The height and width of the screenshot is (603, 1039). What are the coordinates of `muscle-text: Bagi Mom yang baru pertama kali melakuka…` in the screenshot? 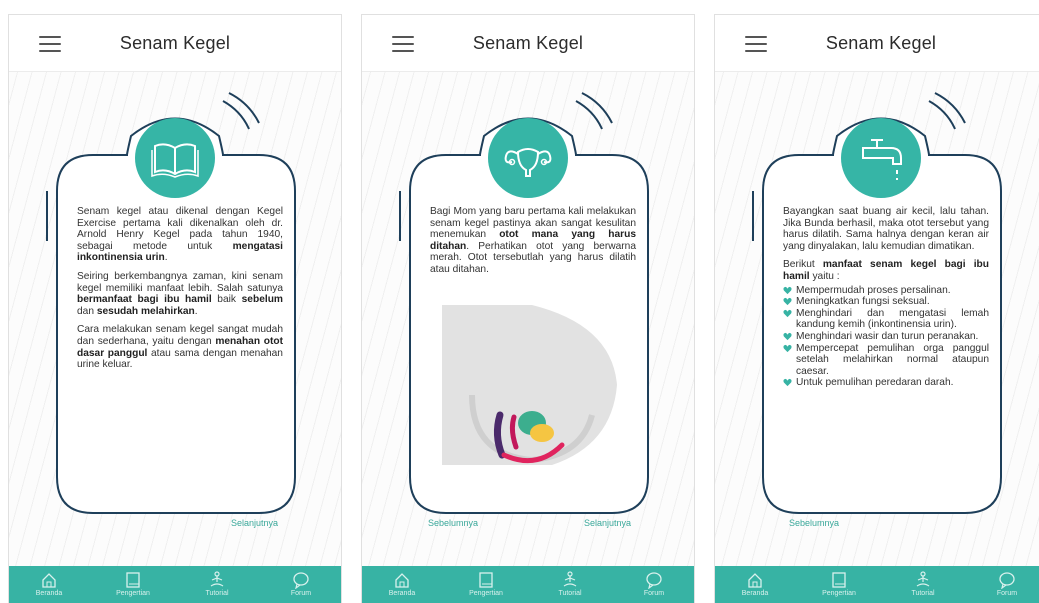 It's located at (533, 244).